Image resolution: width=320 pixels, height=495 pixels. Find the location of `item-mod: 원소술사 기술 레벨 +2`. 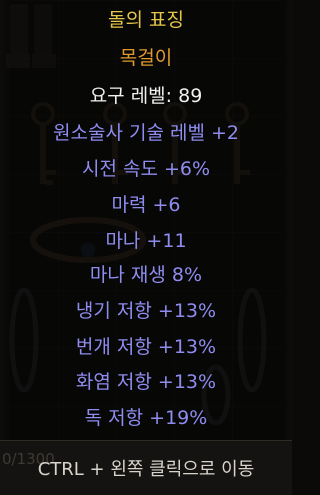

item-mod: 원소술사 기술 레벨 +2 is located at coordinates (146, 133).